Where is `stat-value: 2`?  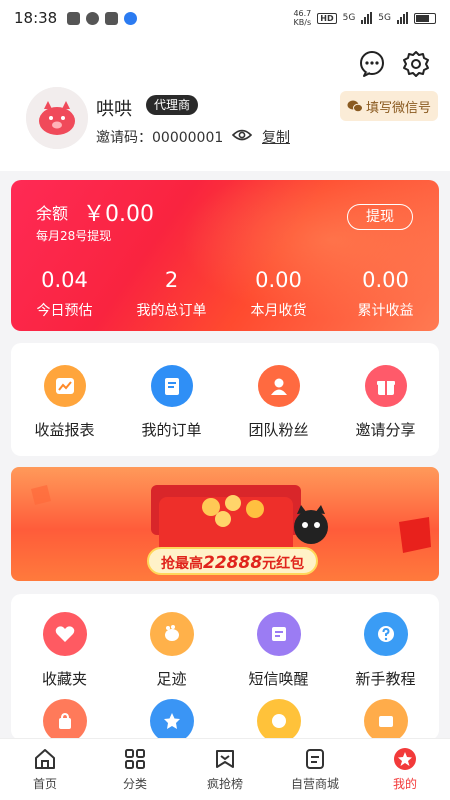 stat-value: 2 is located at coordinates (171, 280).